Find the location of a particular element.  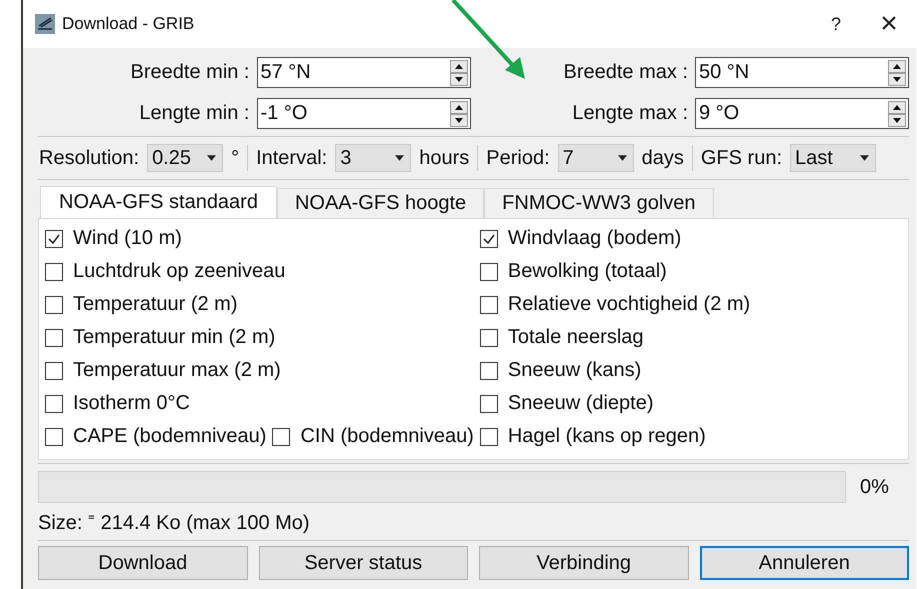

unit-label: hours is located at coordinates (444, 158).